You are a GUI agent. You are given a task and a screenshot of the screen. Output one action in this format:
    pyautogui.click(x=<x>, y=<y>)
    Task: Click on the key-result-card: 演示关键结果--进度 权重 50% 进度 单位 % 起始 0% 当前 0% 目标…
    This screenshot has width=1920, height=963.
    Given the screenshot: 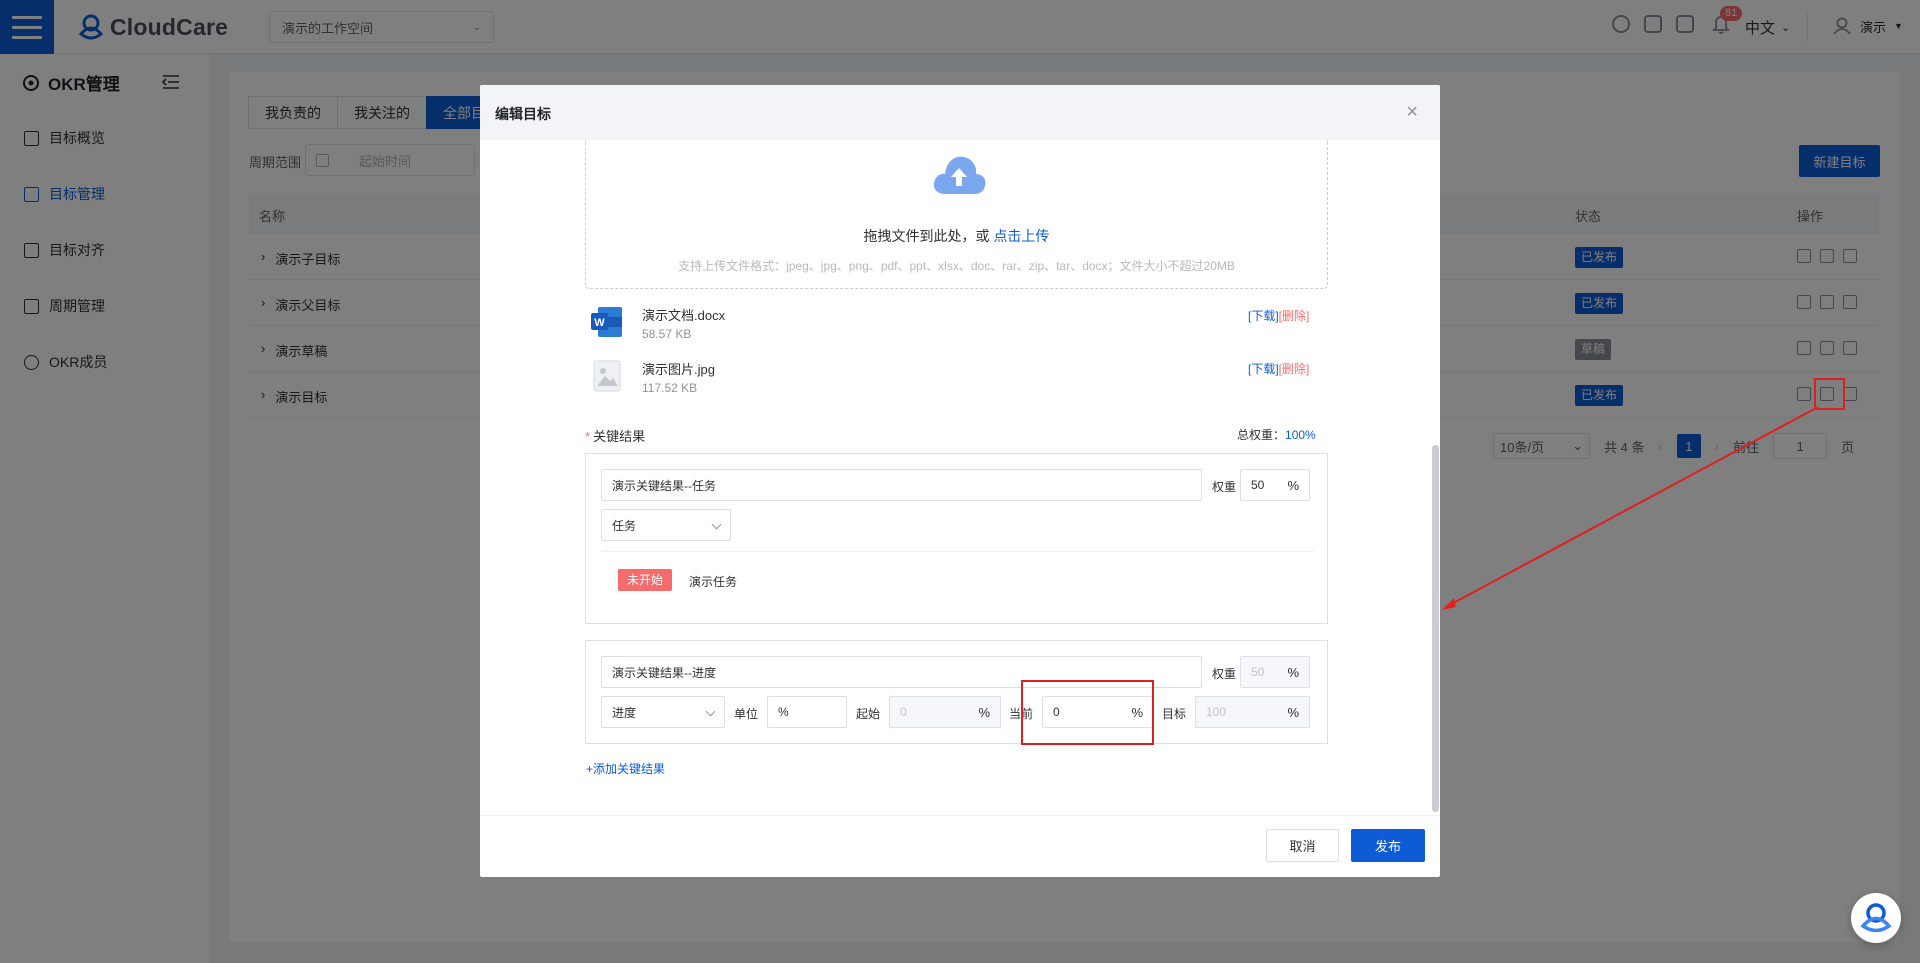 What is the action you would take?
    pyautogui.click(x=956, y=692)
    